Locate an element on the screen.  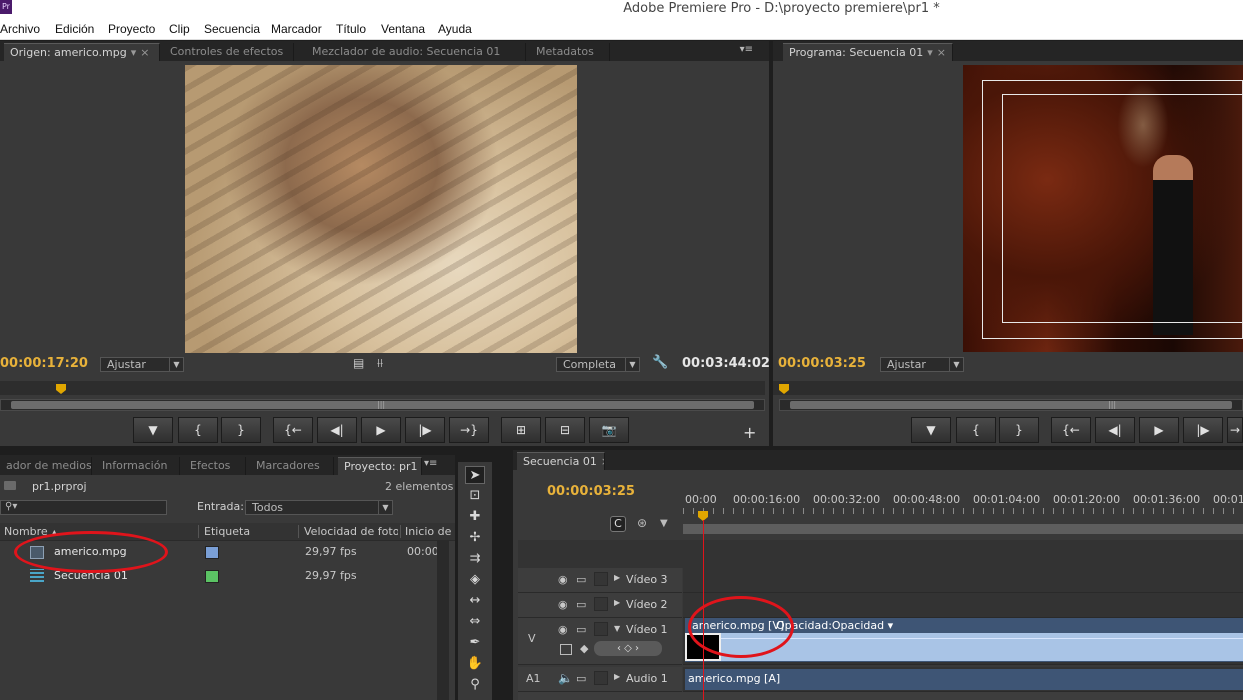
source-playhead is located at coordinates (61, 389).